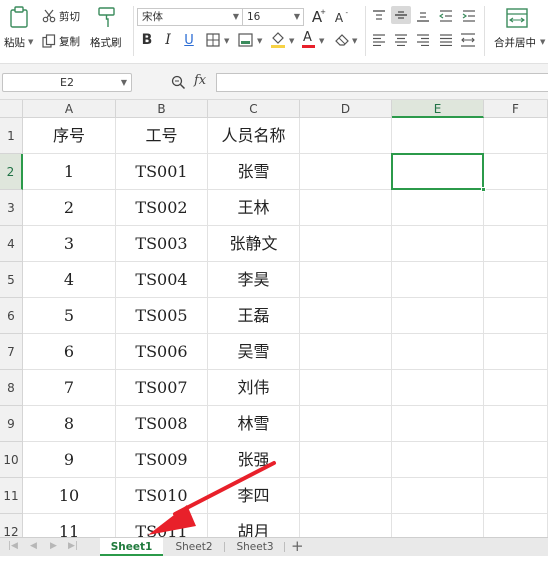 The height and width of the screenshot is (562, 548). Describe the element at coordinates (516, 109) in the screenshot. I see `column-header-f: F` at that location.